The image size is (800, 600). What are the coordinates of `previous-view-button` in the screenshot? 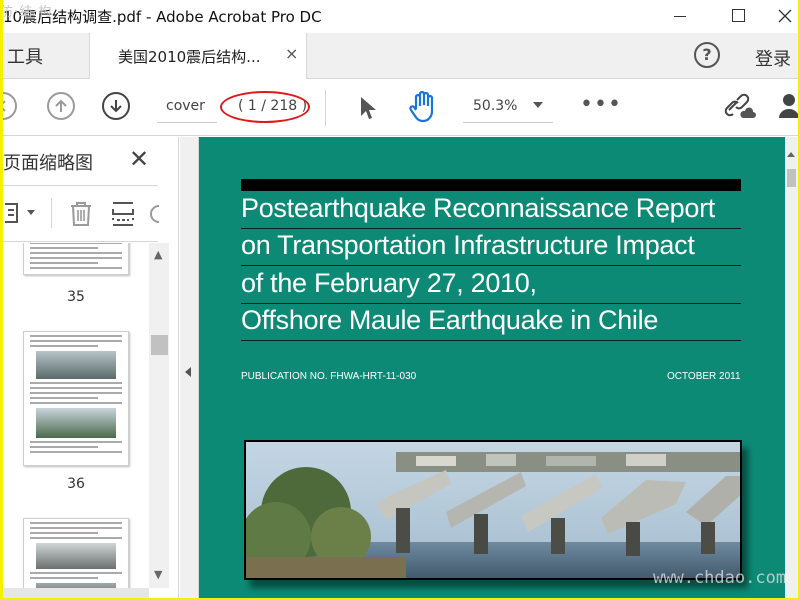 It's located at (10, 106).